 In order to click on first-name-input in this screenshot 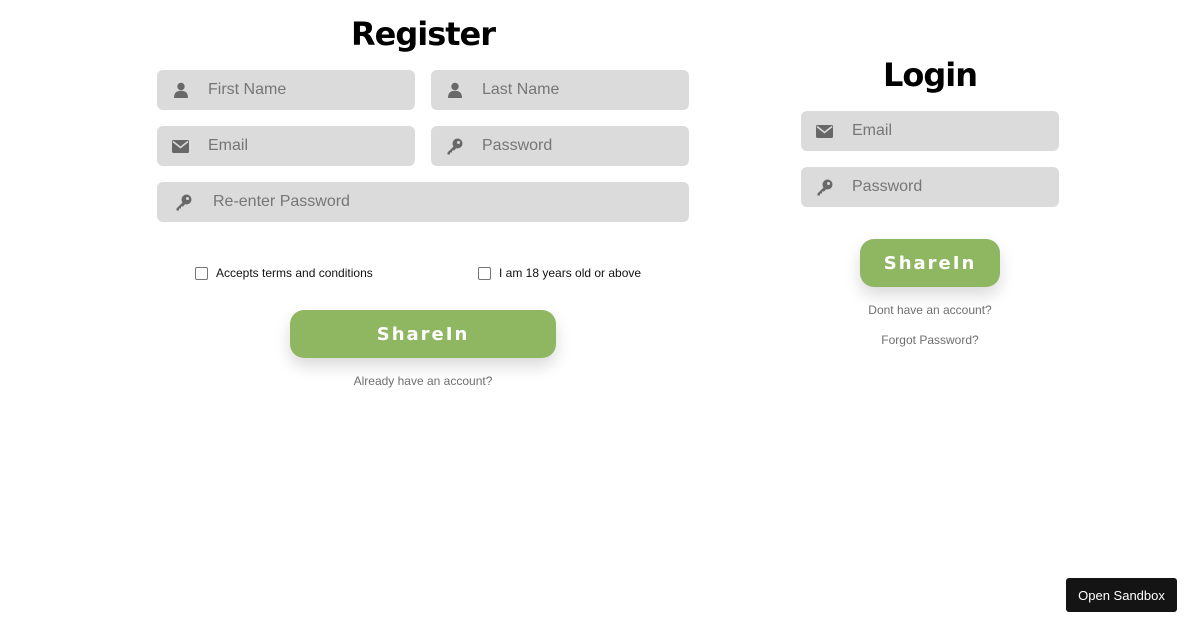, I will do `click(308, 90)`.